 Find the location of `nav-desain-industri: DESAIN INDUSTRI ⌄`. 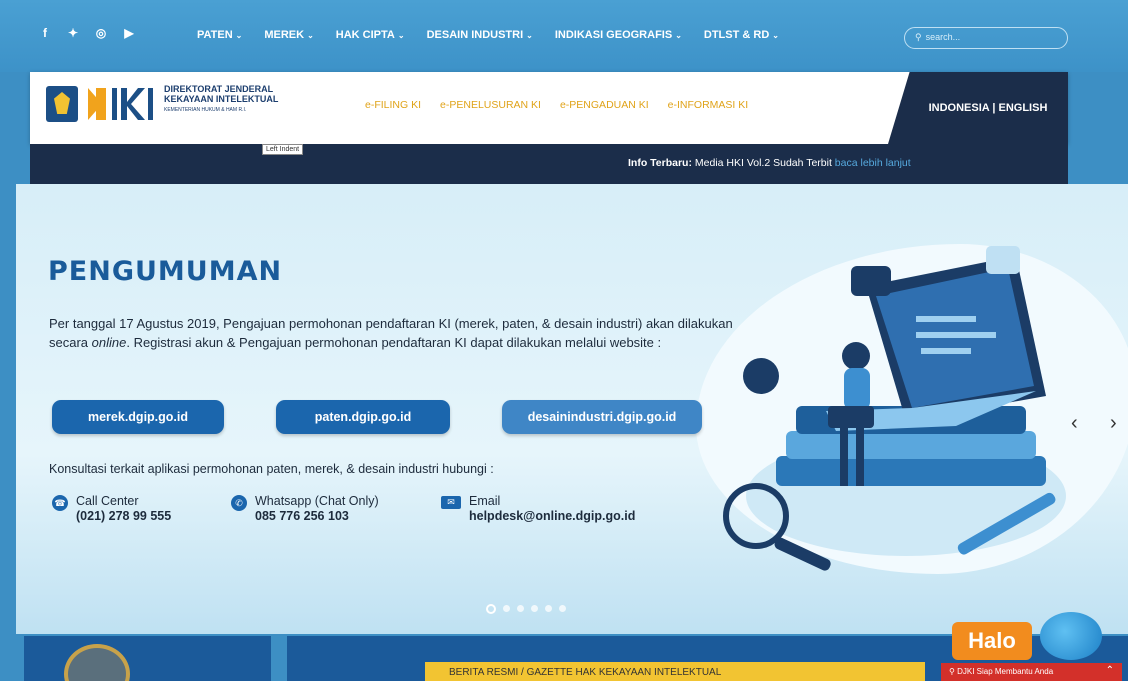

nav-desain-industri: DESAIN INDUSTRI ⌄ is located at coordinates (480, 35).